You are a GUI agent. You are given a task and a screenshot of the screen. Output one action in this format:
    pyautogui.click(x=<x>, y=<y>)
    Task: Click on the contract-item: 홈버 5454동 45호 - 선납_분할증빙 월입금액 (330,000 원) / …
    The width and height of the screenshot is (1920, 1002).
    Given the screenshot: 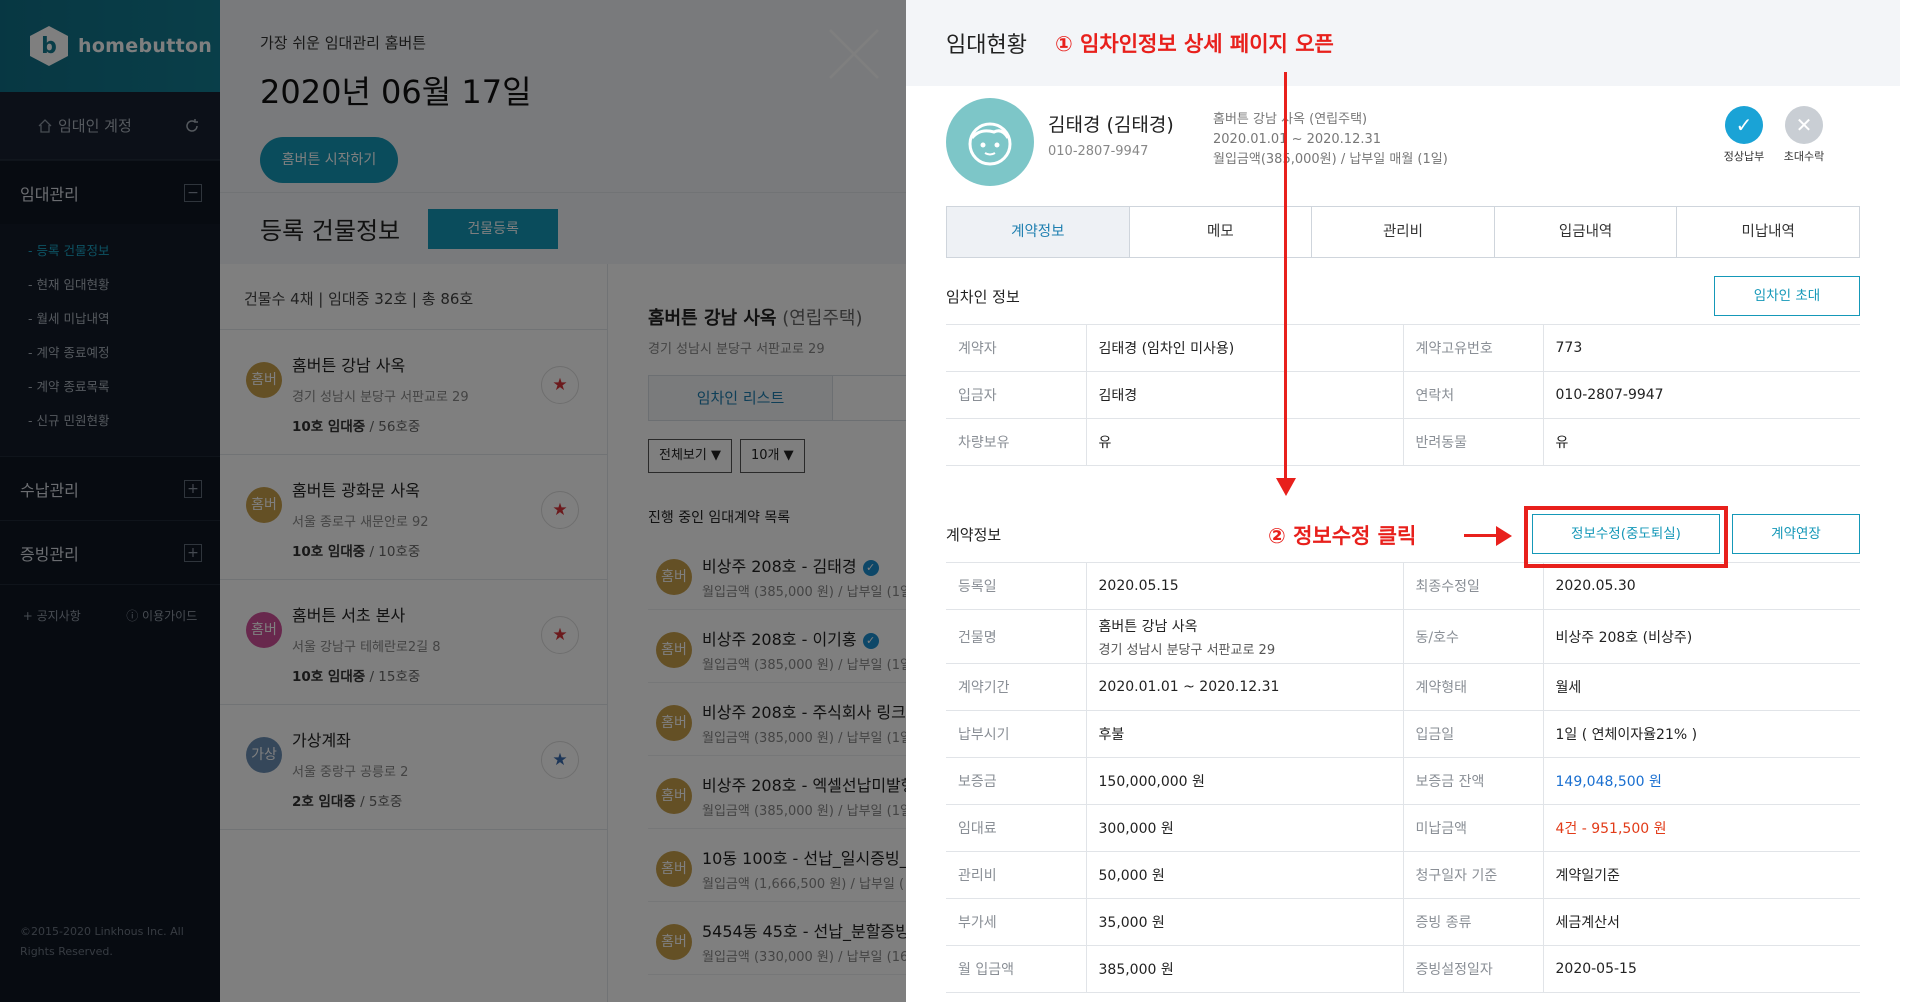 What is the action you would take?
    pyautogui.click(x=777, y=938)
    